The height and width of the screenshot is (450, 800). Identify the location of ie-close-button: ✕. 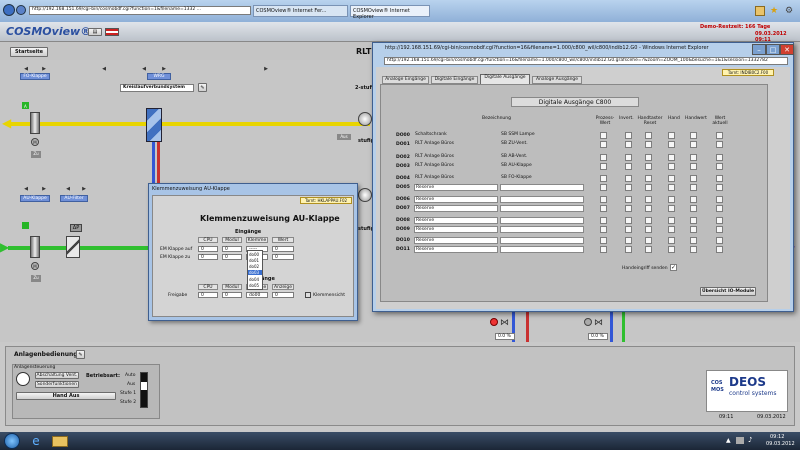
(787, 49).